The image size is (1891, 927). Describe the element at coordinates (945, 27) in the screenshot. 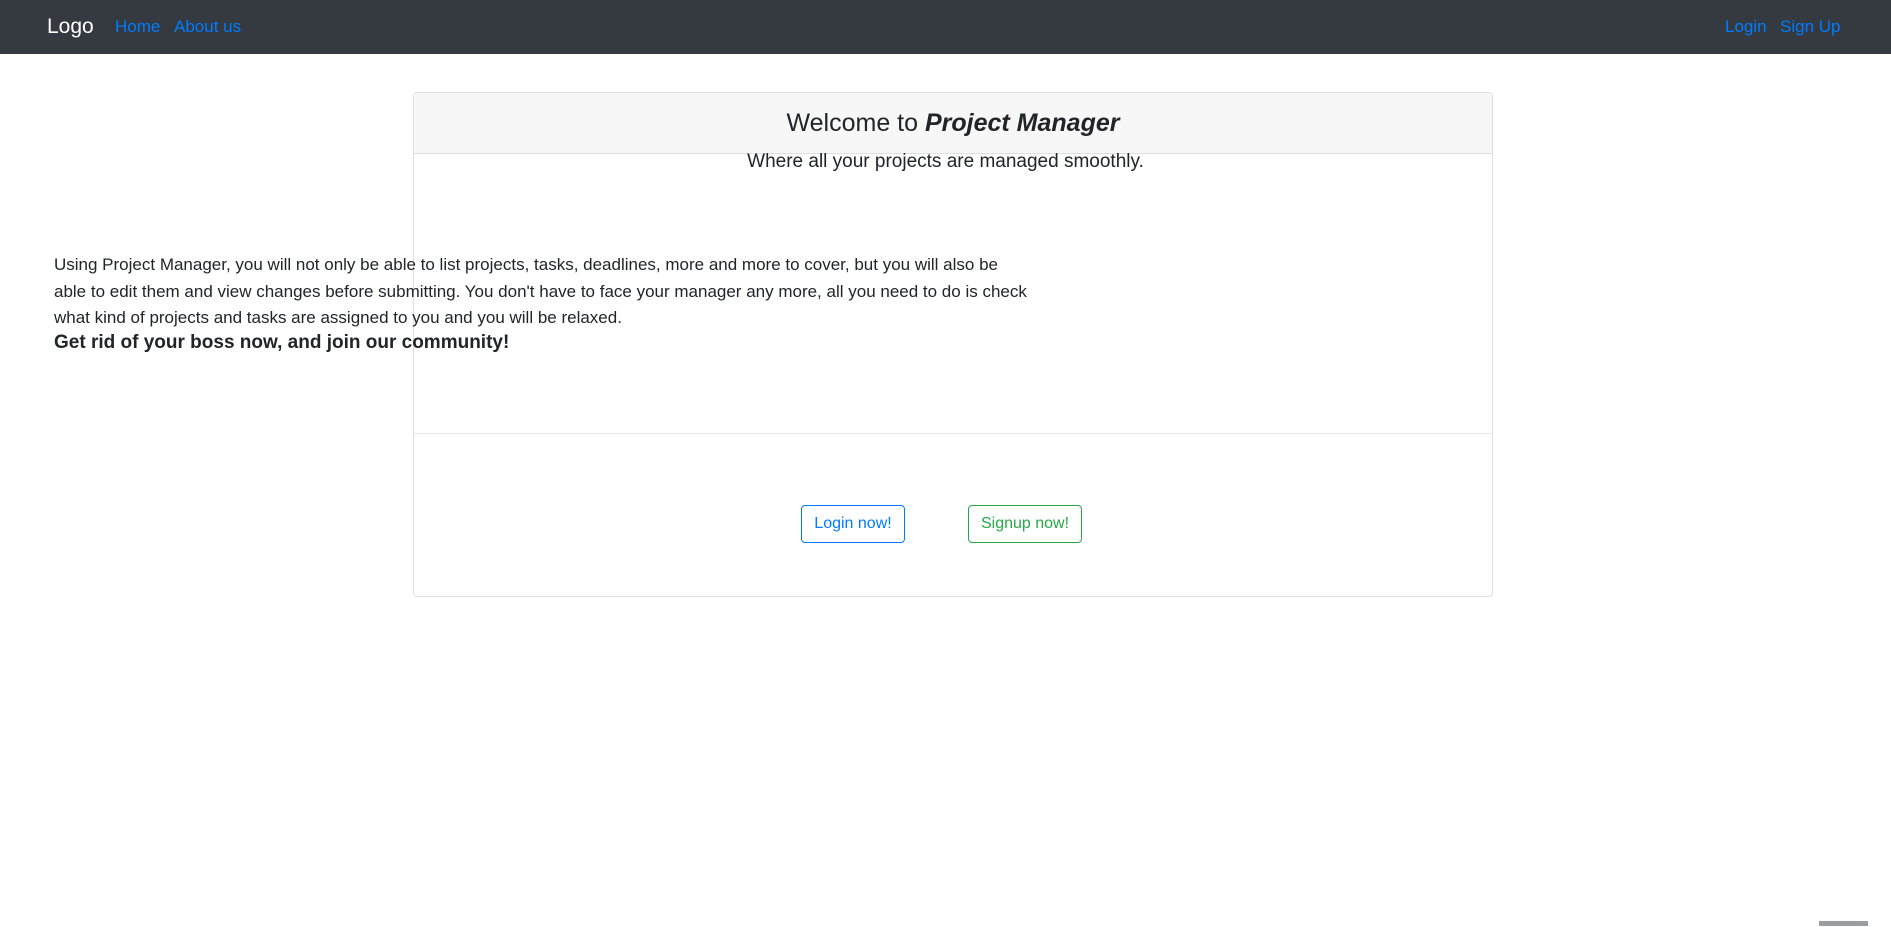

I see `top-navbar: Logo Home About us Login Sign Up` at that location.